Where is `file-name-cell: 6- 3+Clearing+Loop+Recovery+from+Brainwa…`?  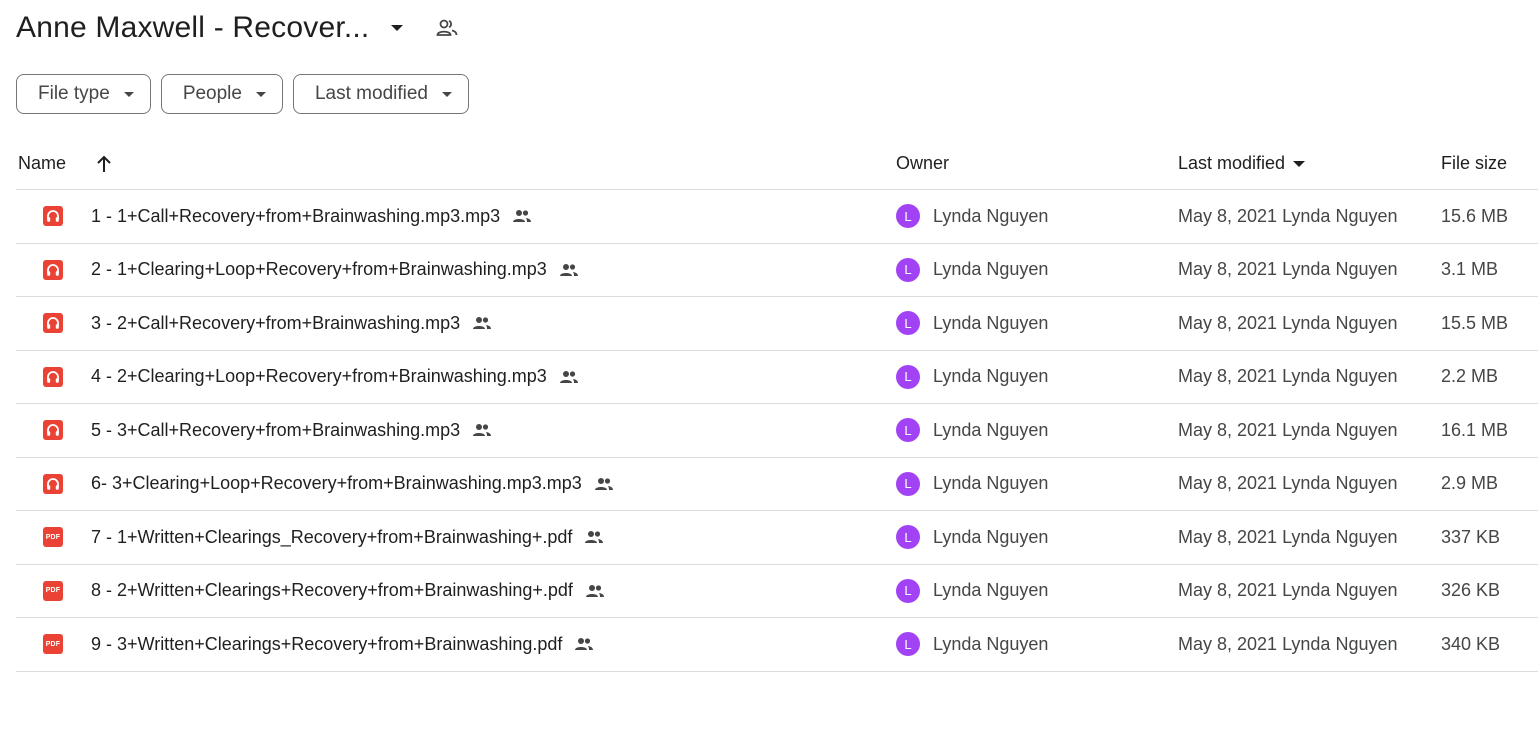 file-name-cell: 6- 3+Clearing+Loop+Recovery+from+Brainwa… is located at coordinates (352, 484).